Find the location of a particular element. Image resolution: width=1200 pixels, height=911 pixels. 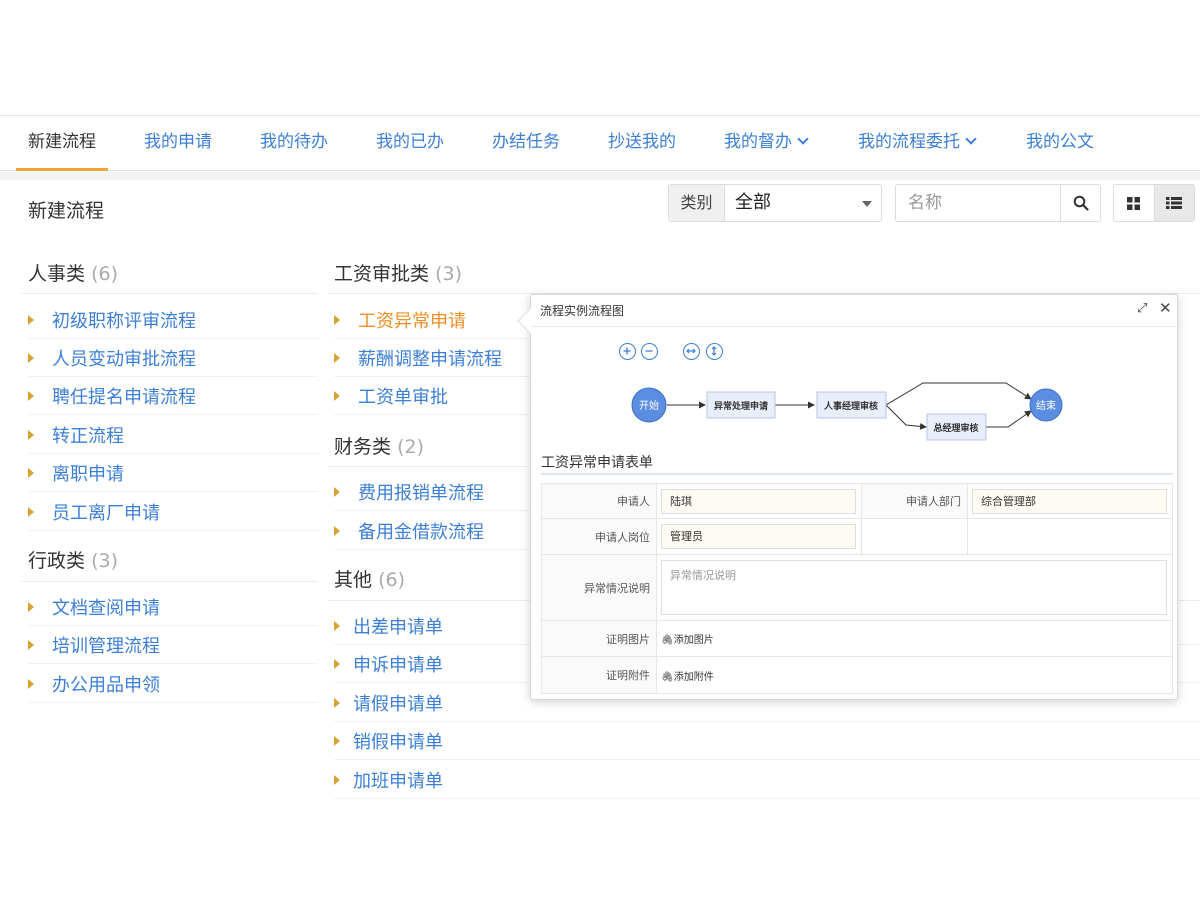

tab-completed-tasks: 办结任务 is located at coordinates (526, 143).